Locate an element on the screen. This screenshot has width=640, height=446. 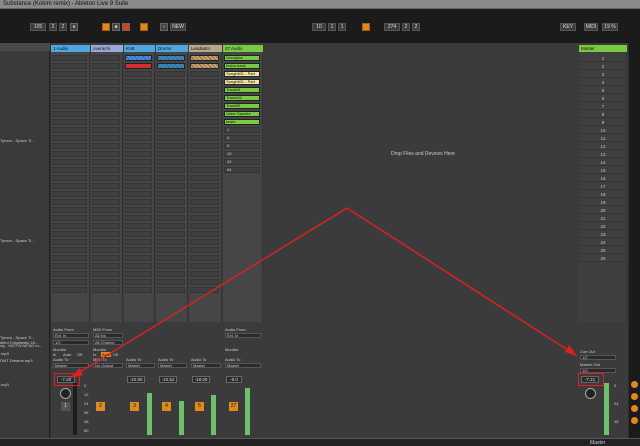
annotation-arrowhead-left is located at coordinates (76, 373).